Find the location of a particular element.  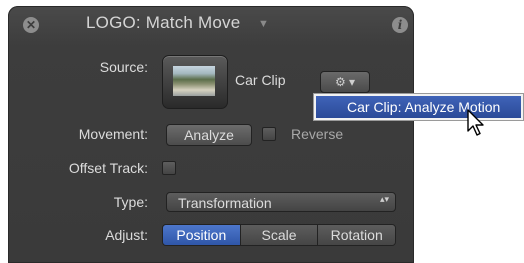

adjust-segmented-control: Position Scale Rotation is located at coordinates (279, 235).